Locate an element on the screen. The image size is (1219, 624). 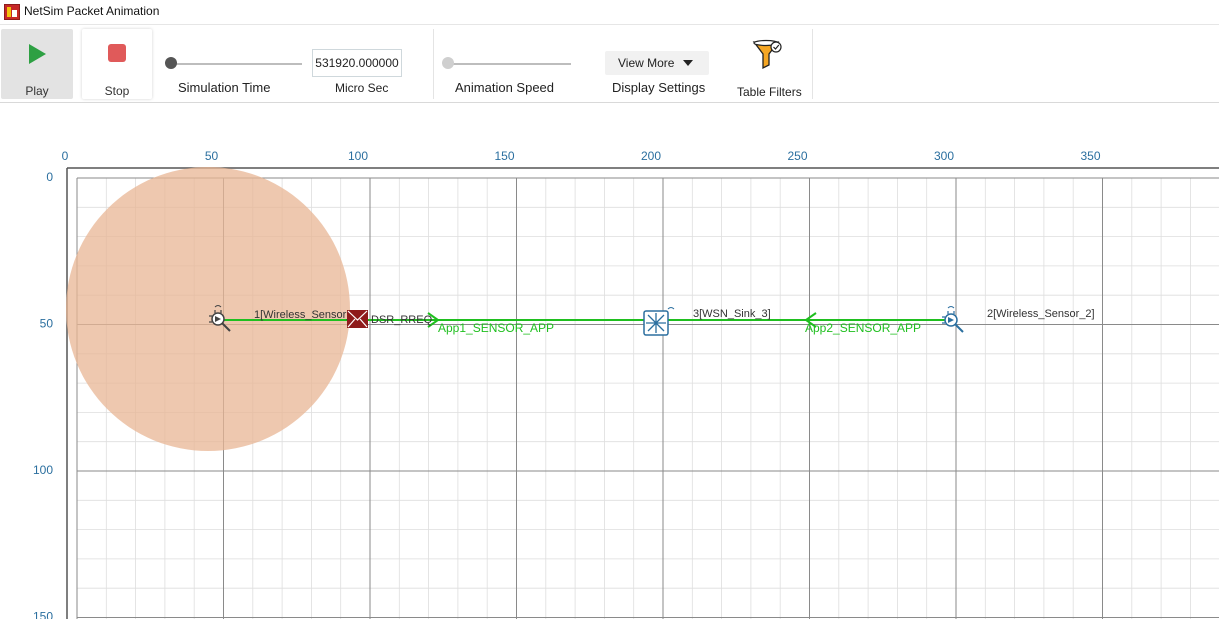
y-tick-label: 0 is located at coordinates (49, 177).